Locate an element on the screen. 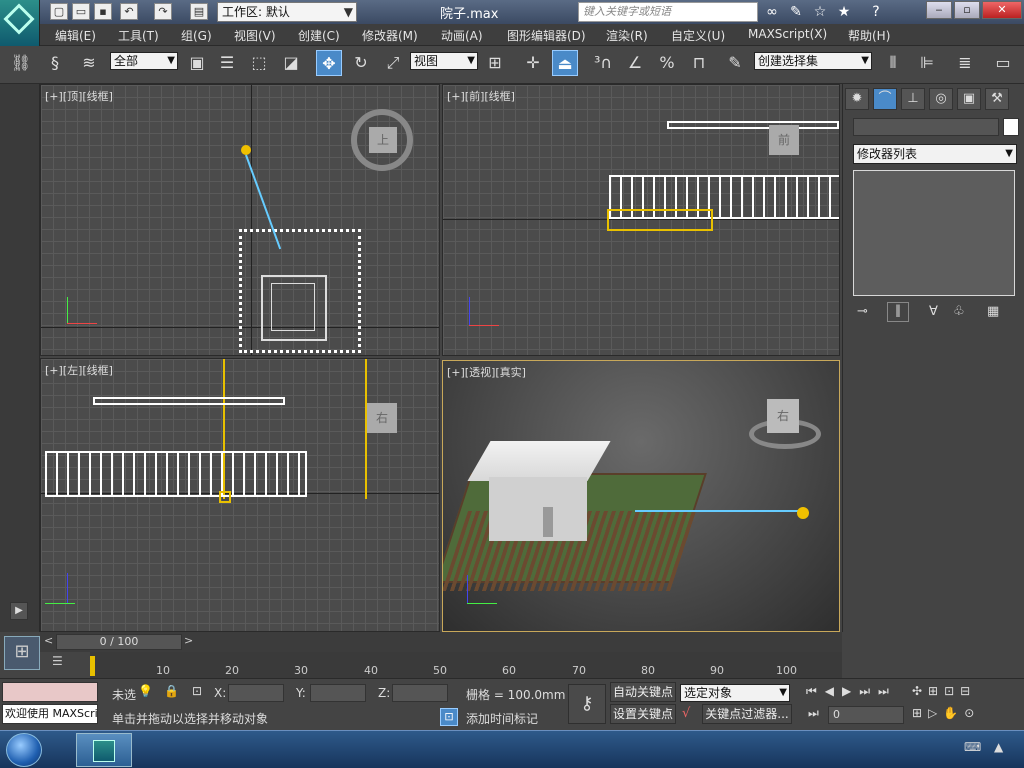 Image resolution: width=1024 pixels, height=768 pixels. viewport-perspective: [+][透视][真实] 右 is located at coordinates (641, 496).